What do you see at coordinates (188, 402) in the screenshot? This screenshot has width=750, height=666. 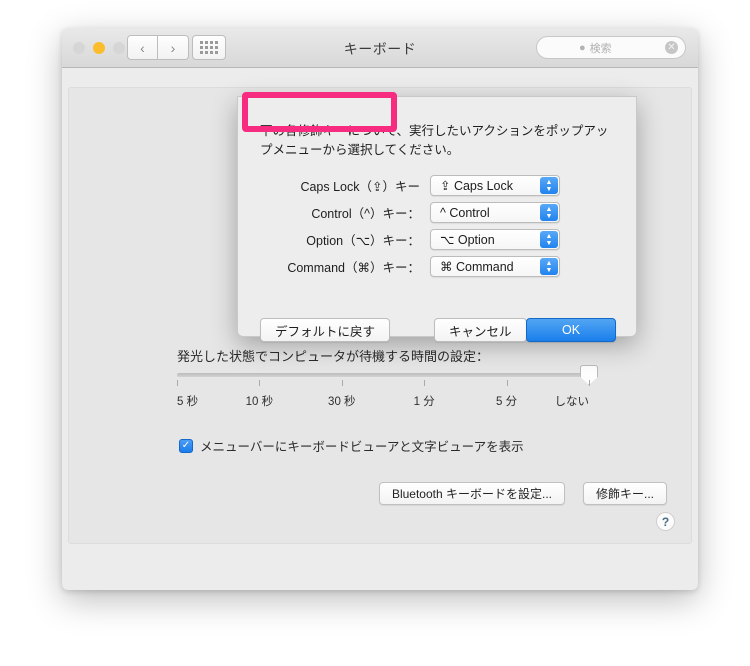 I see `slider-tick-label: 5 秒` at bounding box center [188, 402].